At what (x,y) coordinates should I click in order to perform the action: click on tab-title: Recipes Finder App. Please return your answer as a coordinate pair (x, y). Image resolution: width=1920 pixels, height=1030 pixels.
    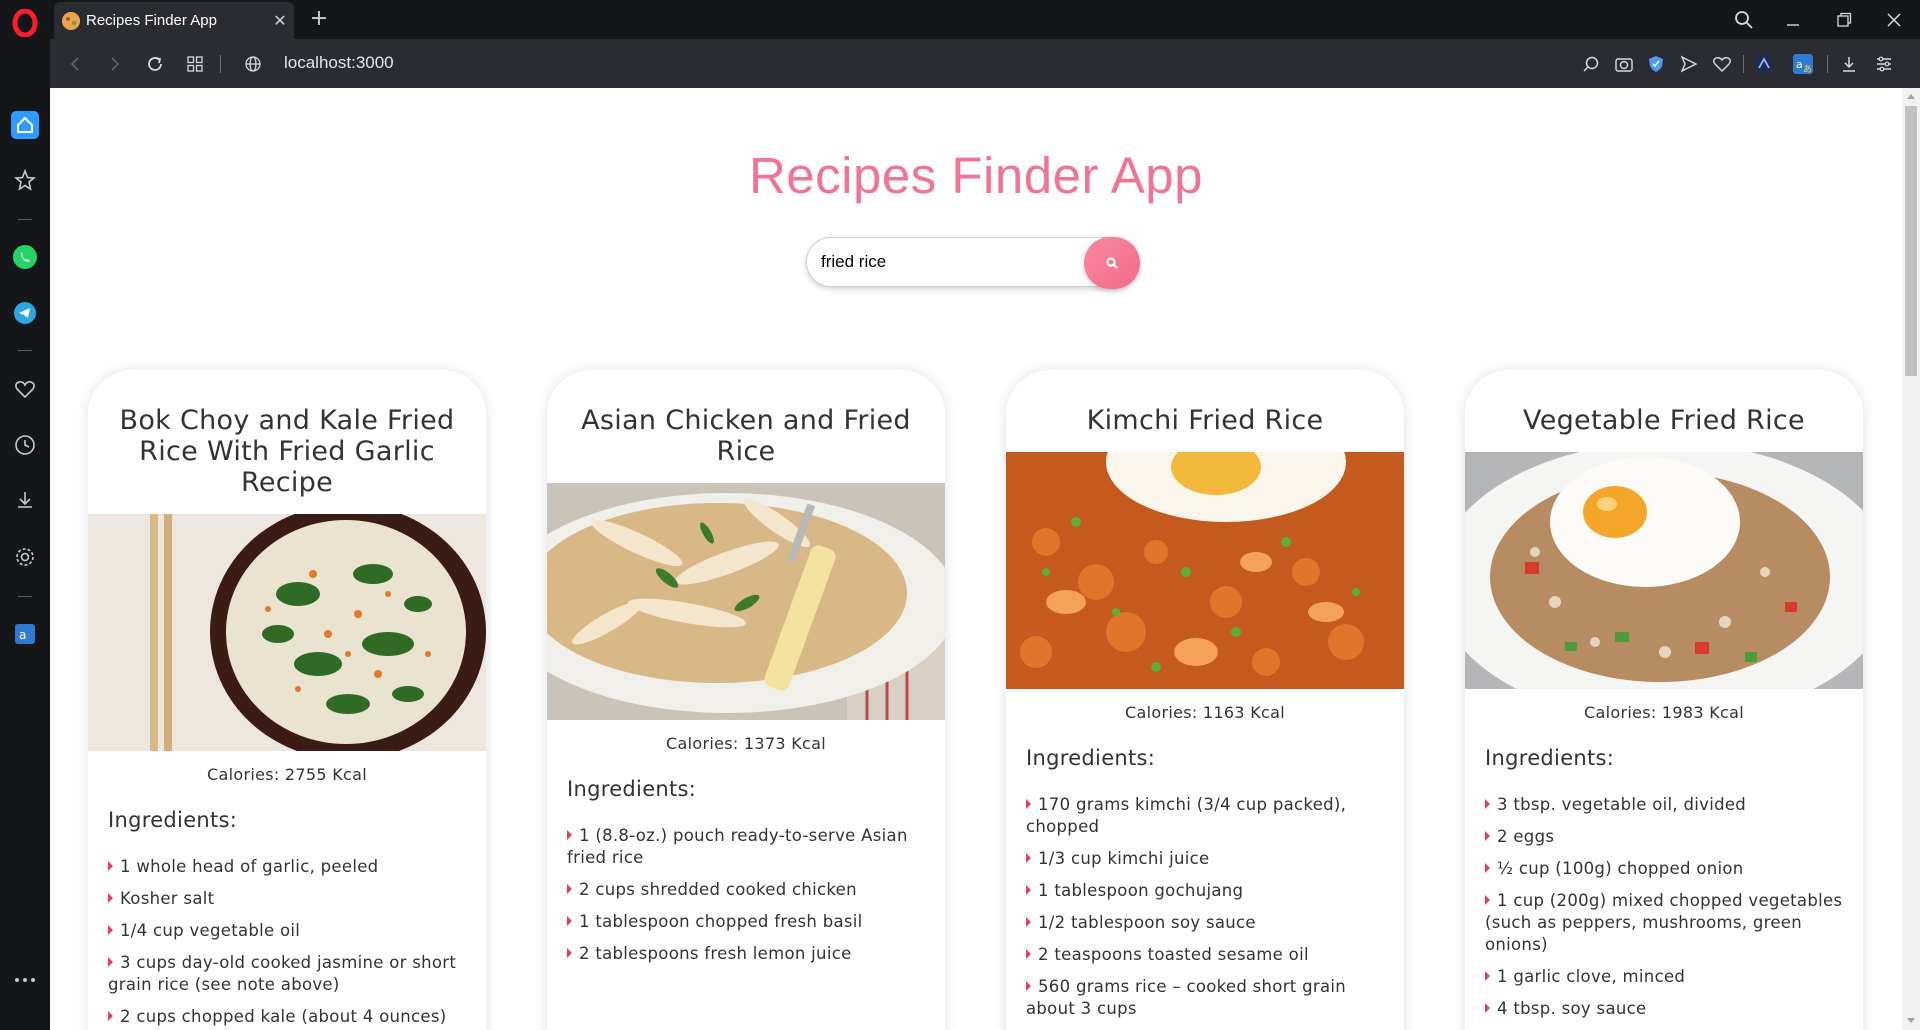
    Looking at the image, I should click on (151, 20).